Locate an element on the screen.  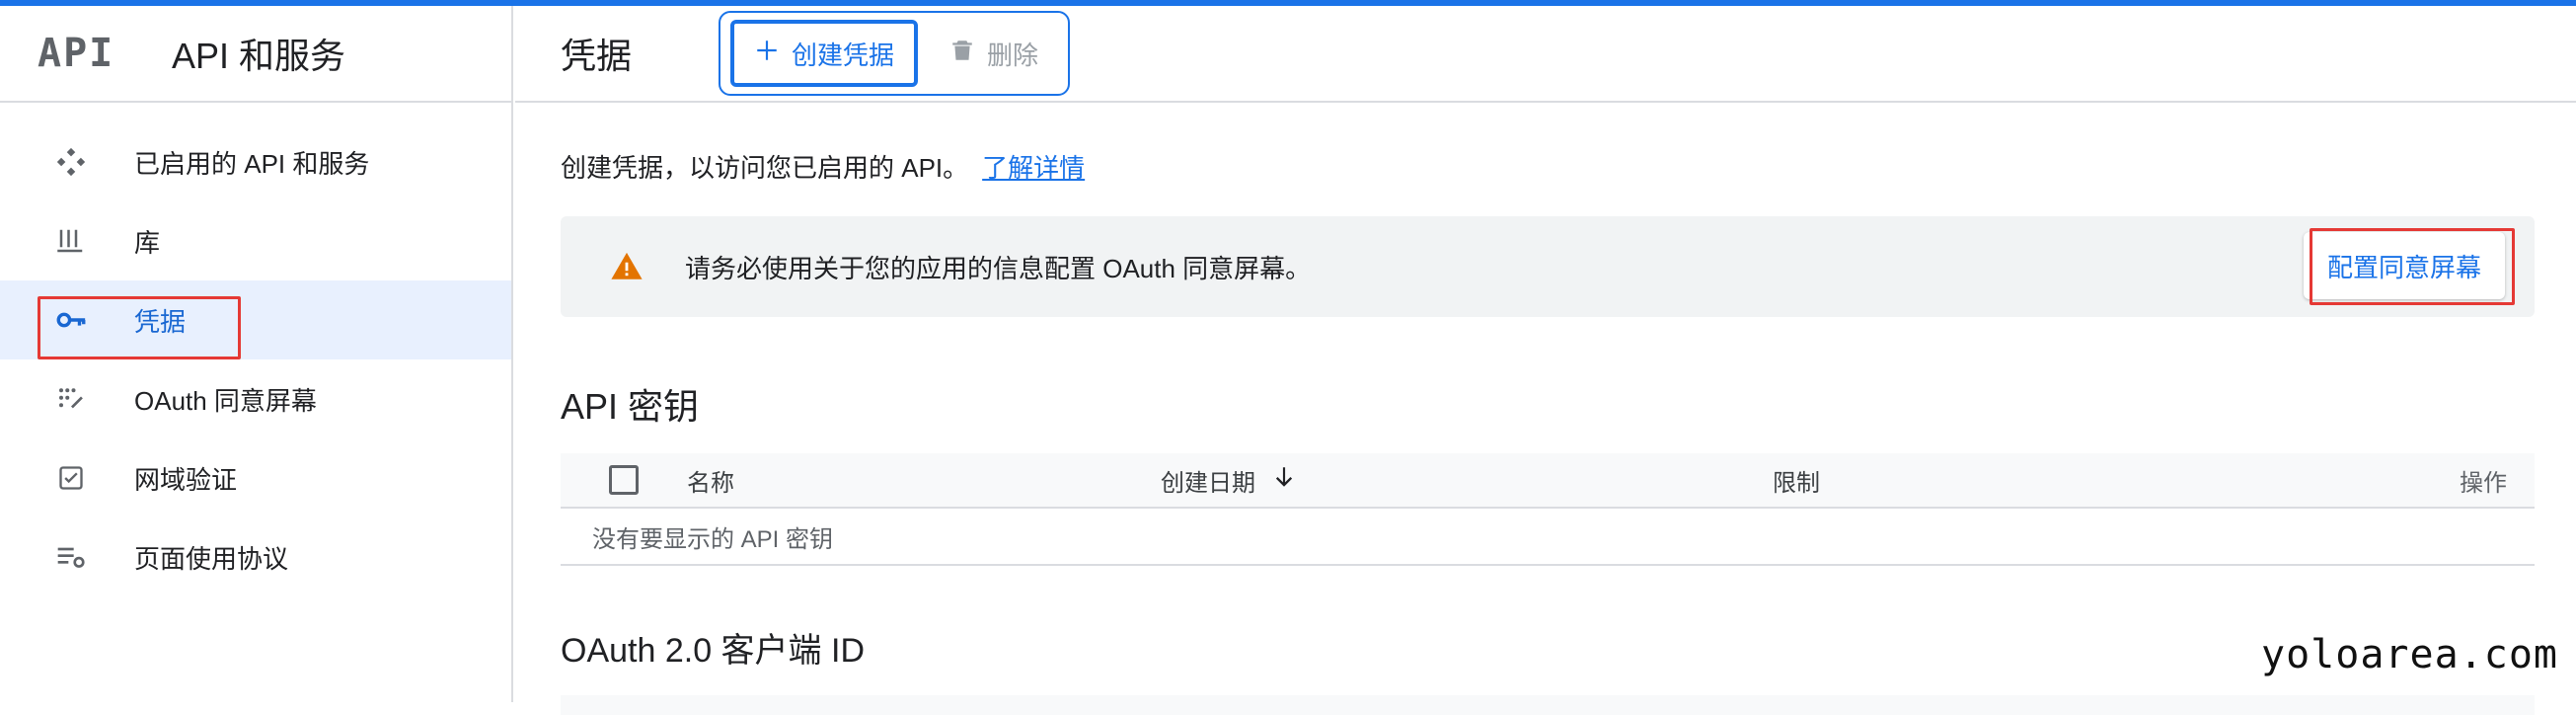
api-keys-title: API 密钥 is located at coordinates (631, 406).